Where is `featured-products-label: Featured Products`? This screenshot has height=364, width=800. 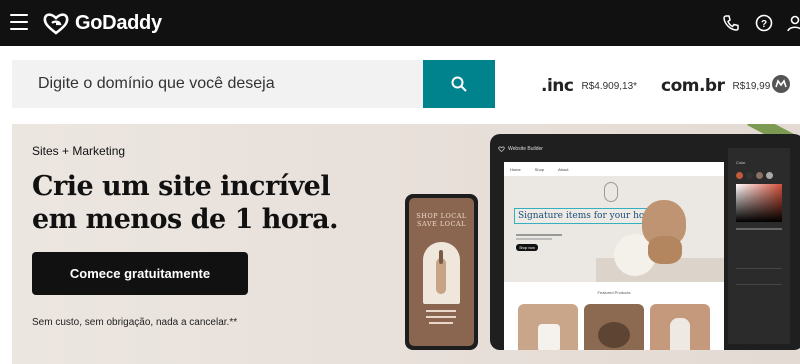
featured-products-label: Featured Products is located at coordinates (614, 292).